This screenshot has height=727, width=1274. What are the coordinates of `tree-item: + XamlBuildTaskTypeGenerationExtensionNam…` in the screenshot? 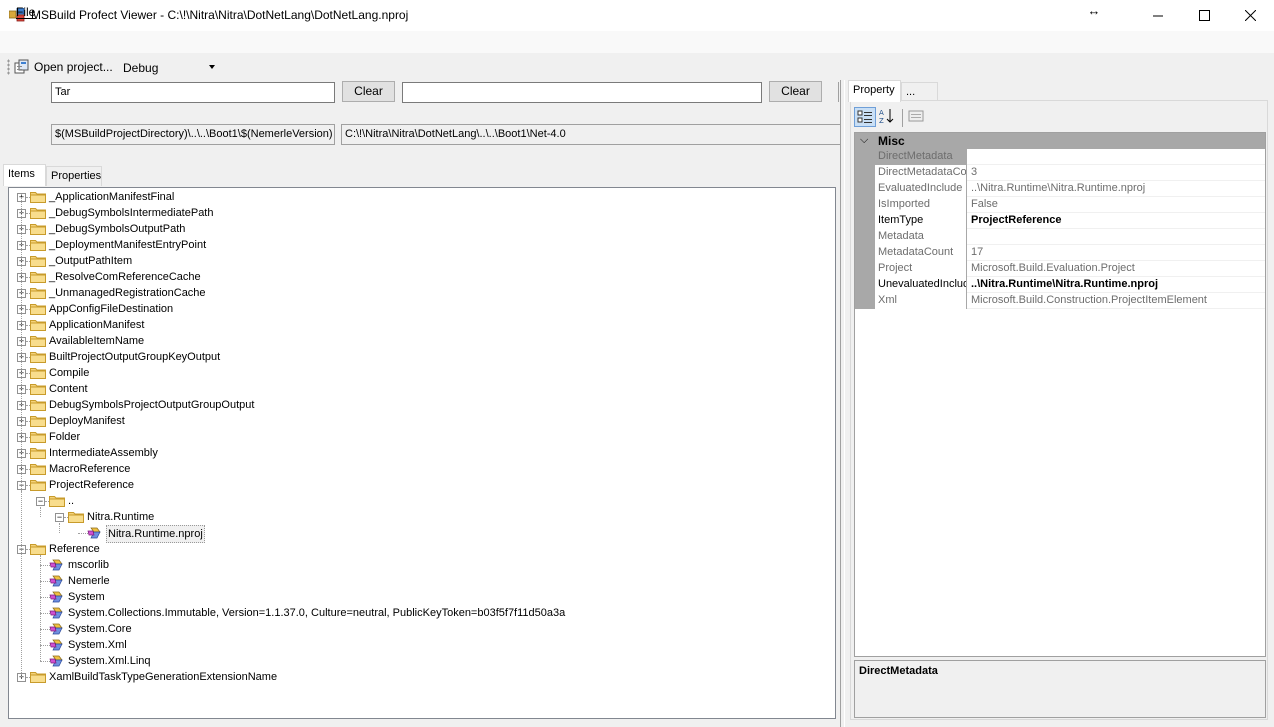 It's located at (419, 677).